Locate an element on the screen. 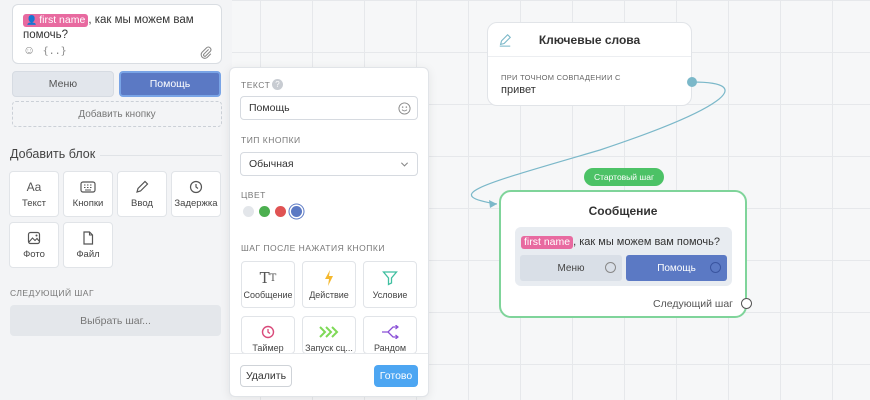 The image size is (870, 400). action-timer-label: Таймер is located at coordinates (268, 348).